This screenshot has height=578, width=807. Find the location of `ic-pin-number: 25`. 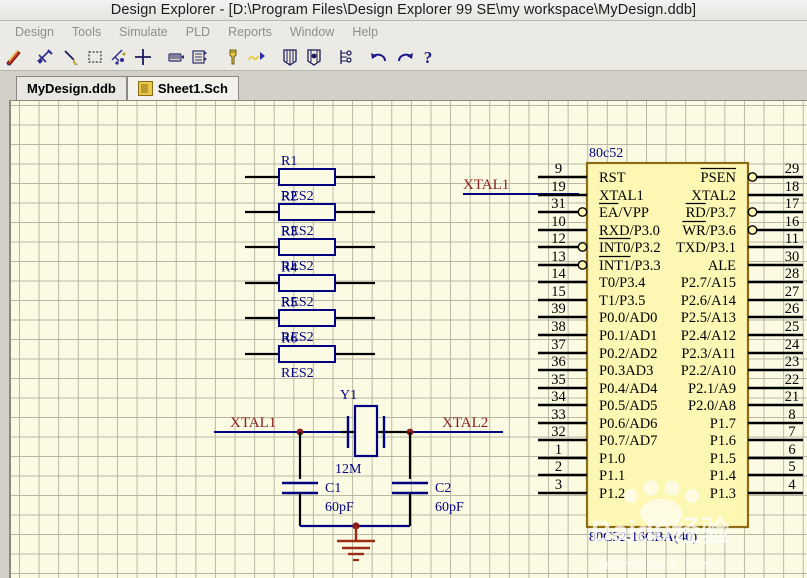

ic-pin-number: 25 is located at coordinates (792, 327).